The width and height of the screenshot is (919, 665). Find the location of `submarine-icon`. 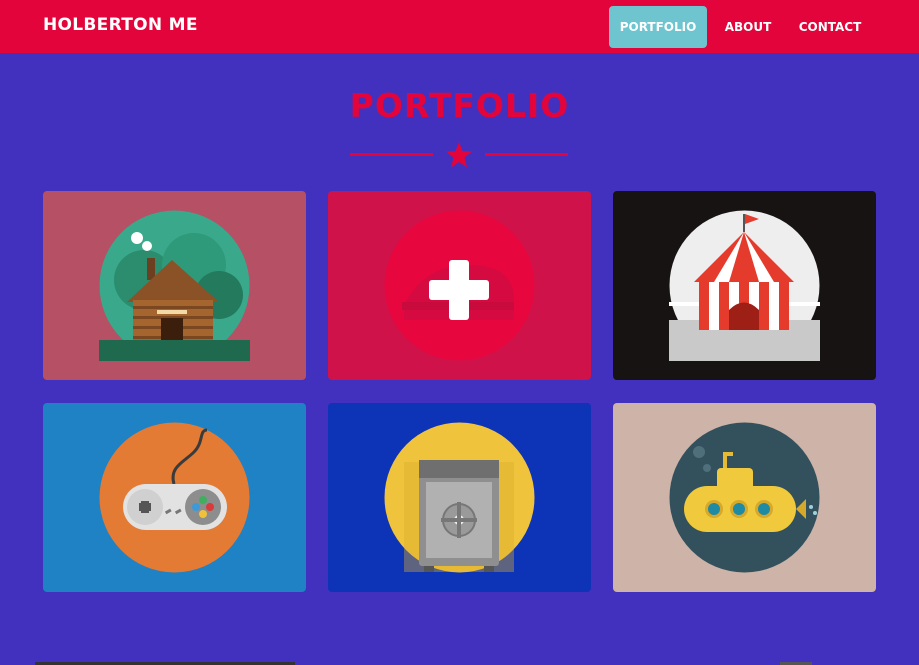

submarine-icon is located at coordinates (744, 497).